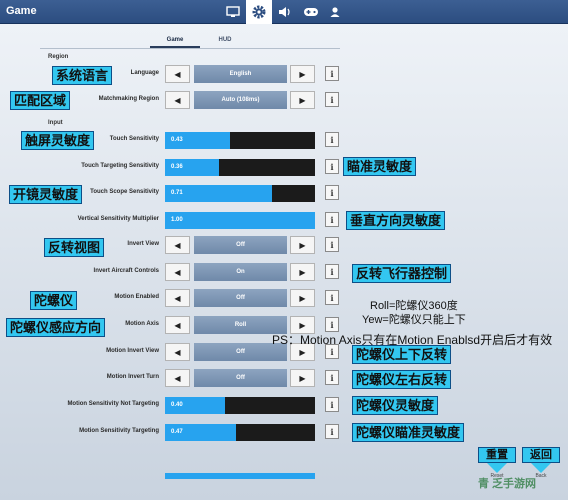 This screenshot has height=500, width=568. Describe the element at coordinates (177, 405) in the screenshot. I see `slider-value: 0.40` at that location.